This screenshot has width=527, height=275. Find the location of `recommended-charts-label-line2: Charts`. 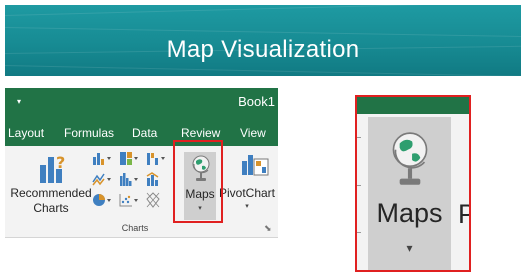

recommended-charts-label-line2: Charts is located at coordinates (51, 208).